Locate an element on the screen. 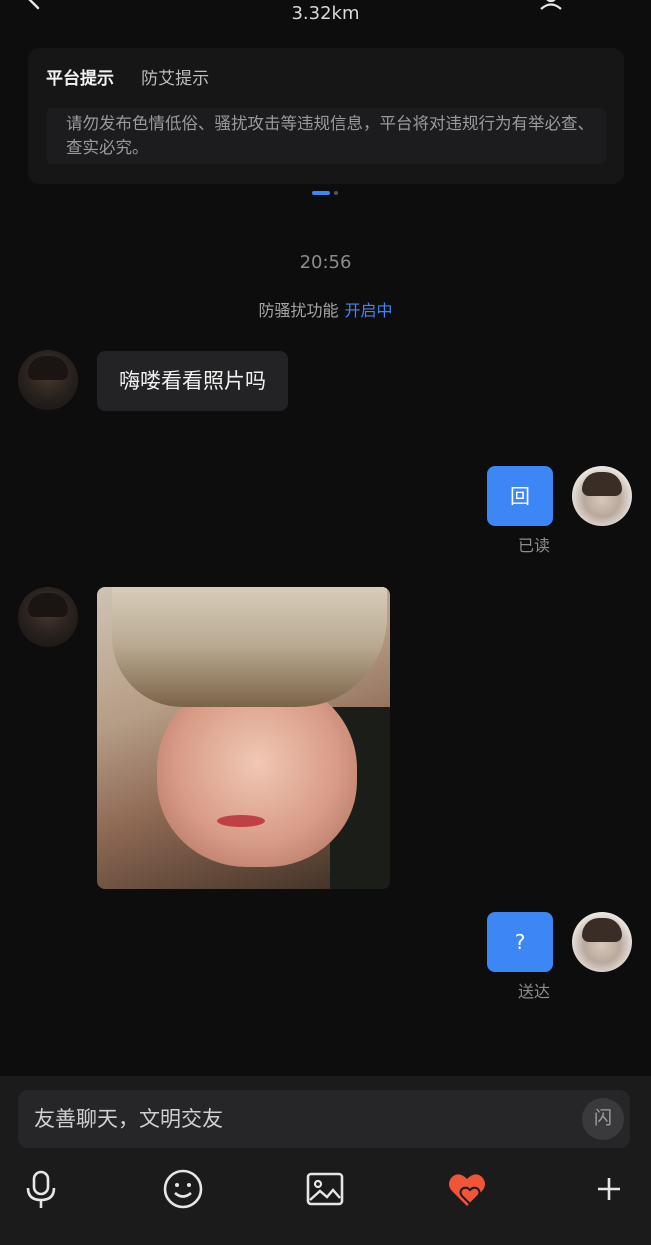 The image size is (651, 1245). flash-button: 闪 is located at coordinates (603, 1119).